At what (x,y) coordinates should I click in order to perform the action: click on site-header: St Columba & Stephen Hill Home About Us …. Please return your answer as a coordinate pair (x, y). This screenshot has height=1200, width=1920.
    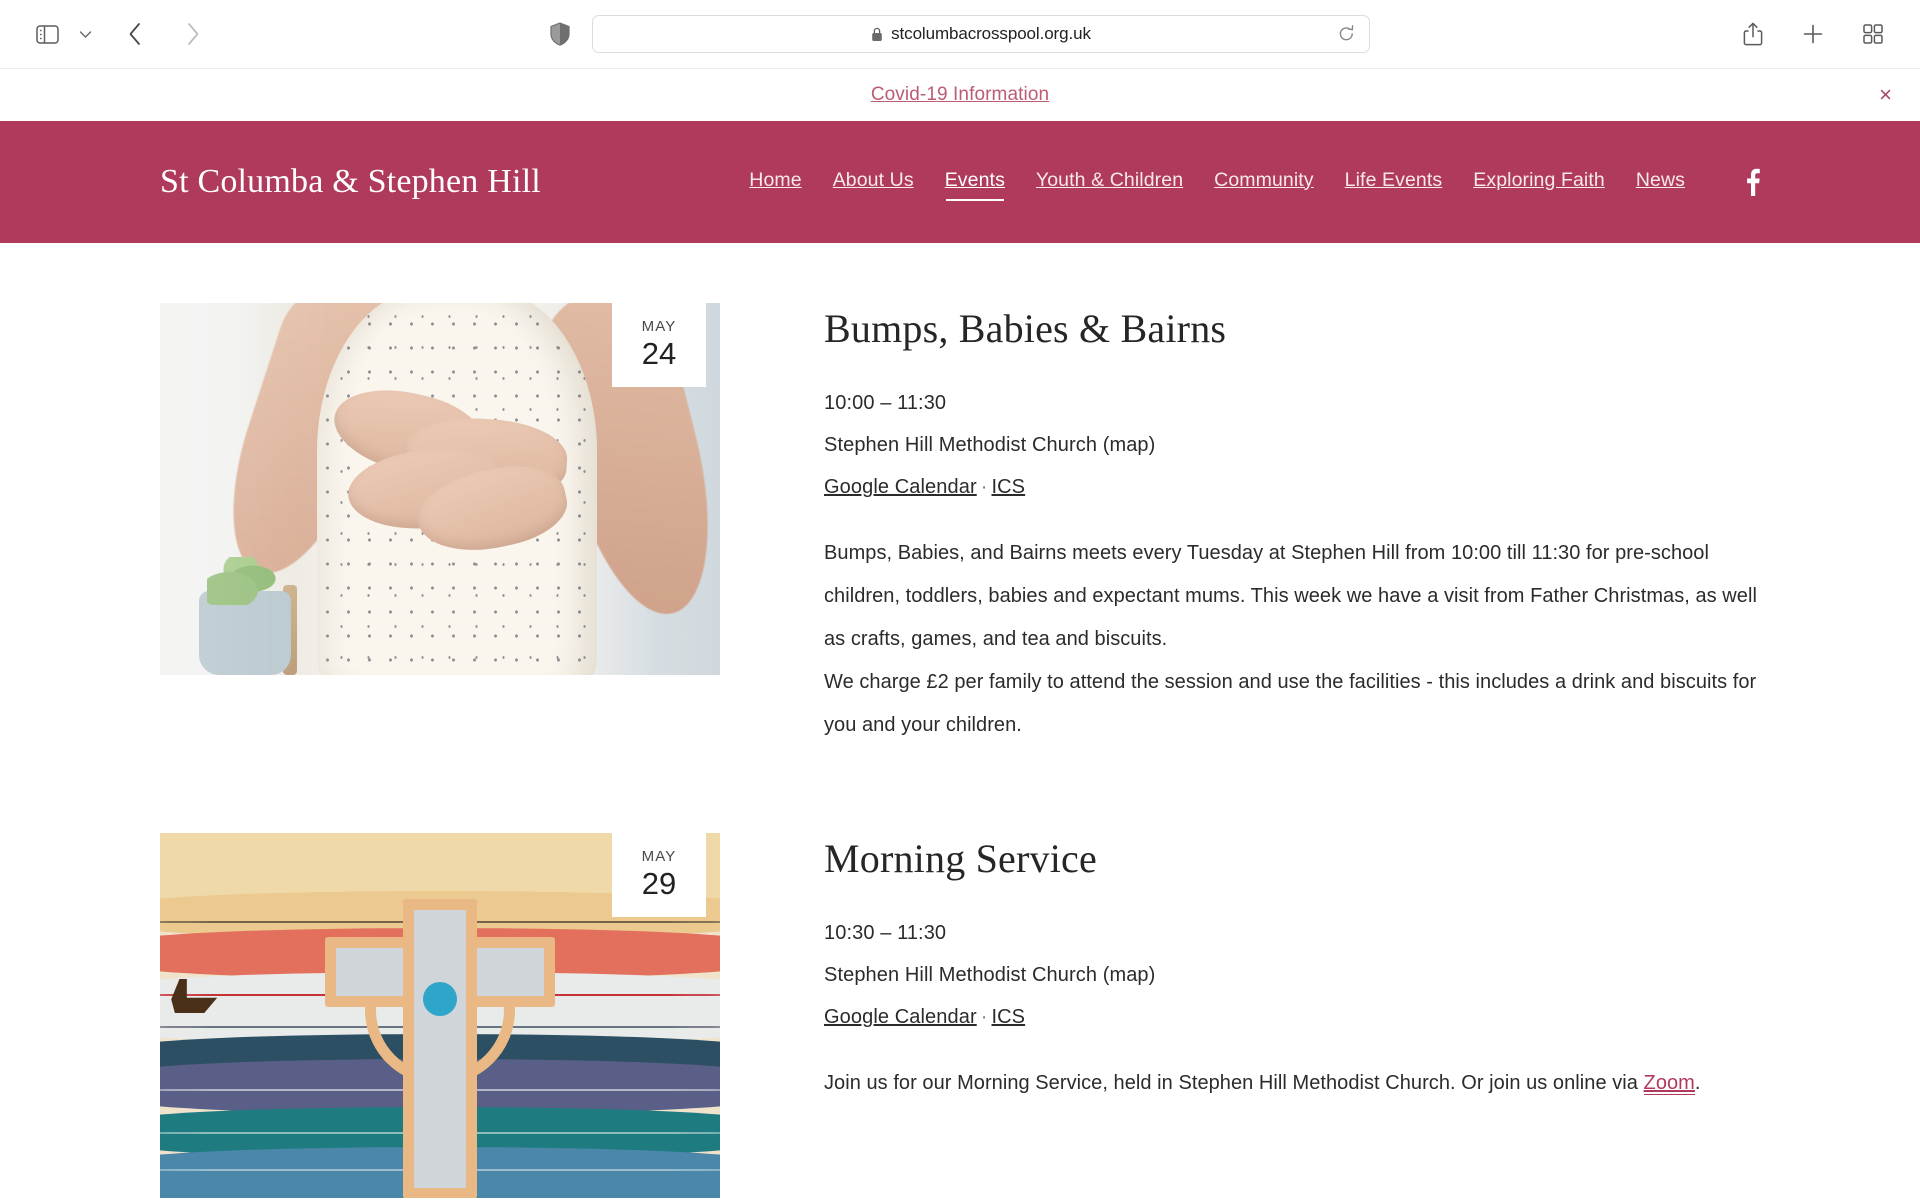
    Looking at the image, I should click on (960, 182).